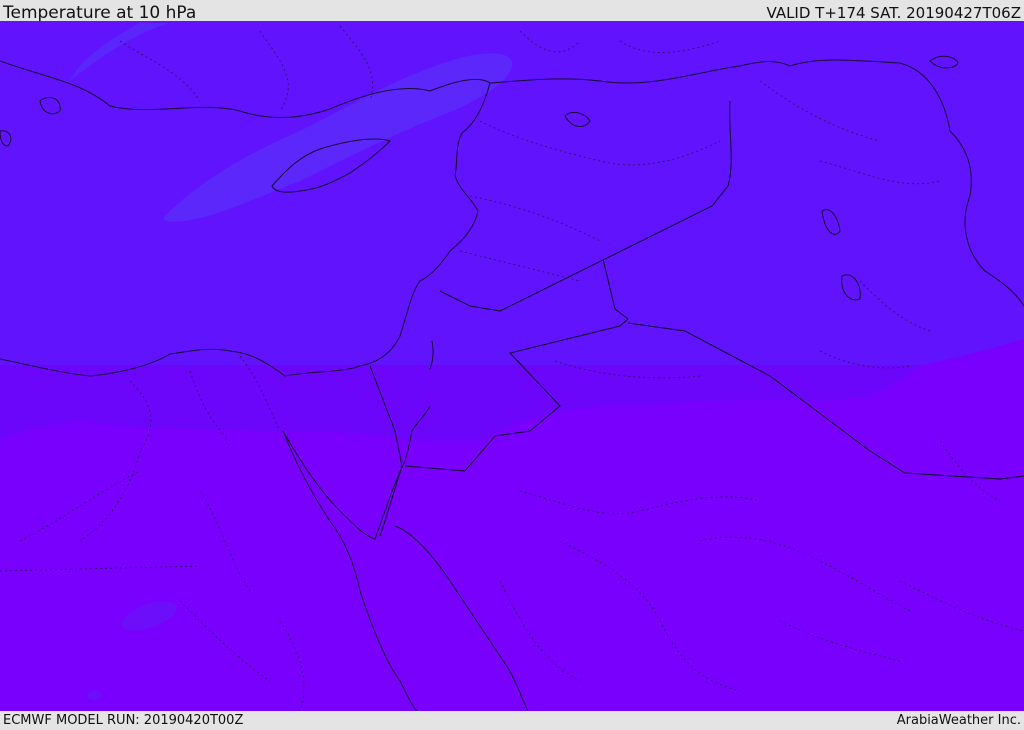 This screenshot has width=1024, height=730. I want to click on valid-time: VALID T+174 SAT. 20190427T06Z, so click(893, 13).